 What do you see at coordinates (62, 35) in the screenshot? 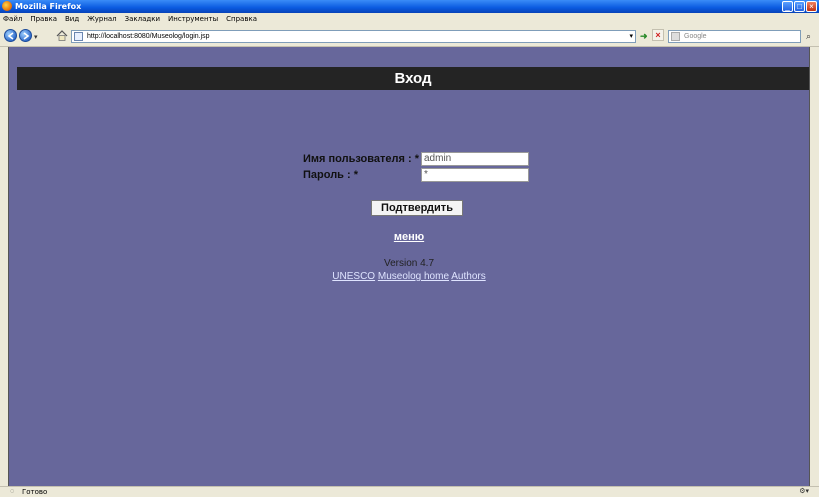
I see `home-icon` at bounding box center [62, 35].